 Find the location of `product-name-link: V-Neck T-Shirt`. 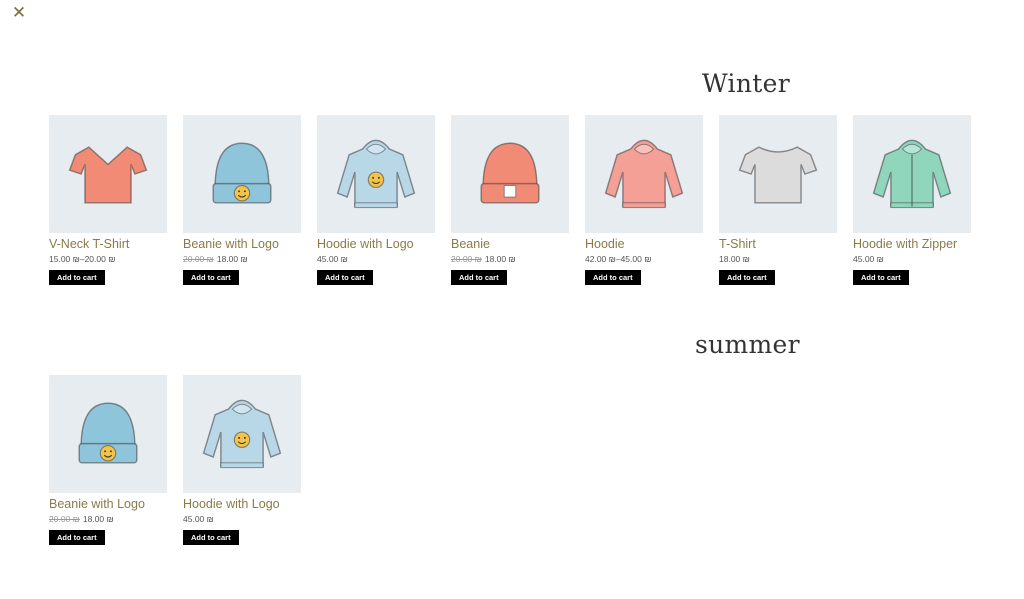

product-name-link: V-Neck T-Shirt is located at coordinates (108, 244).